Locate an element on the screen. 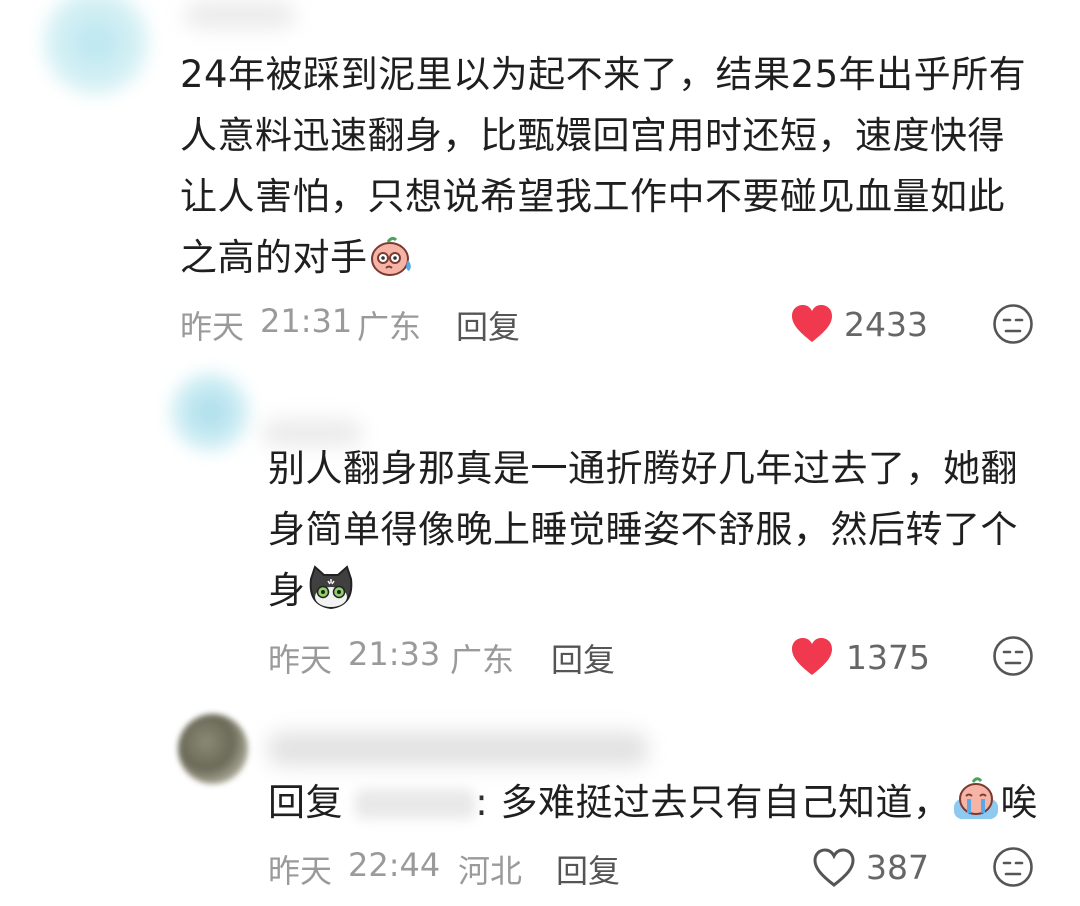 This screenshot has width=1080, height=906. comment-text: 回复 : 多难挺过去只有自己知道， 唉 is located at coordinates (663, 806).